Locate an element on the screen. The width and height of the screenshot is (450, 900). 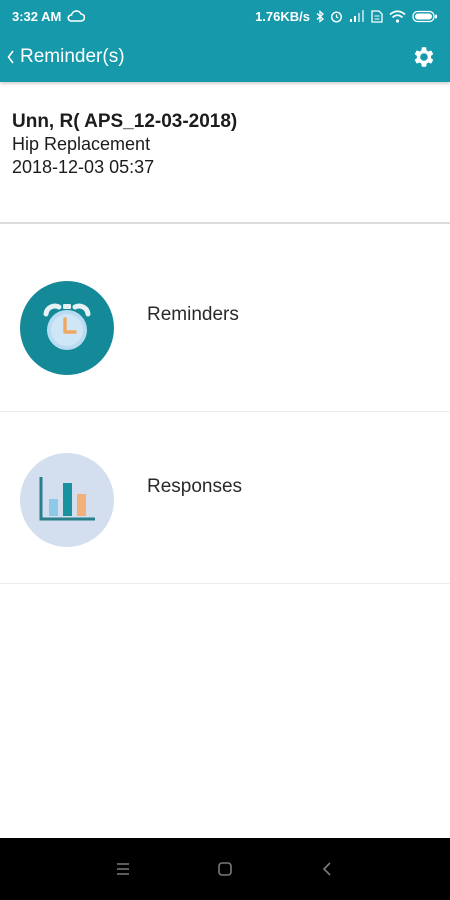
responses-icon-circle is located at coordinates (67, 500).